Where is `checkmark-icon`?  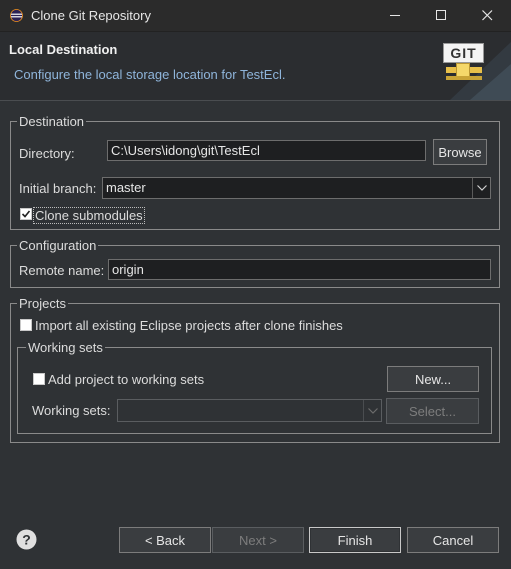 checkmark-icon is located at coordinates (26, 214).